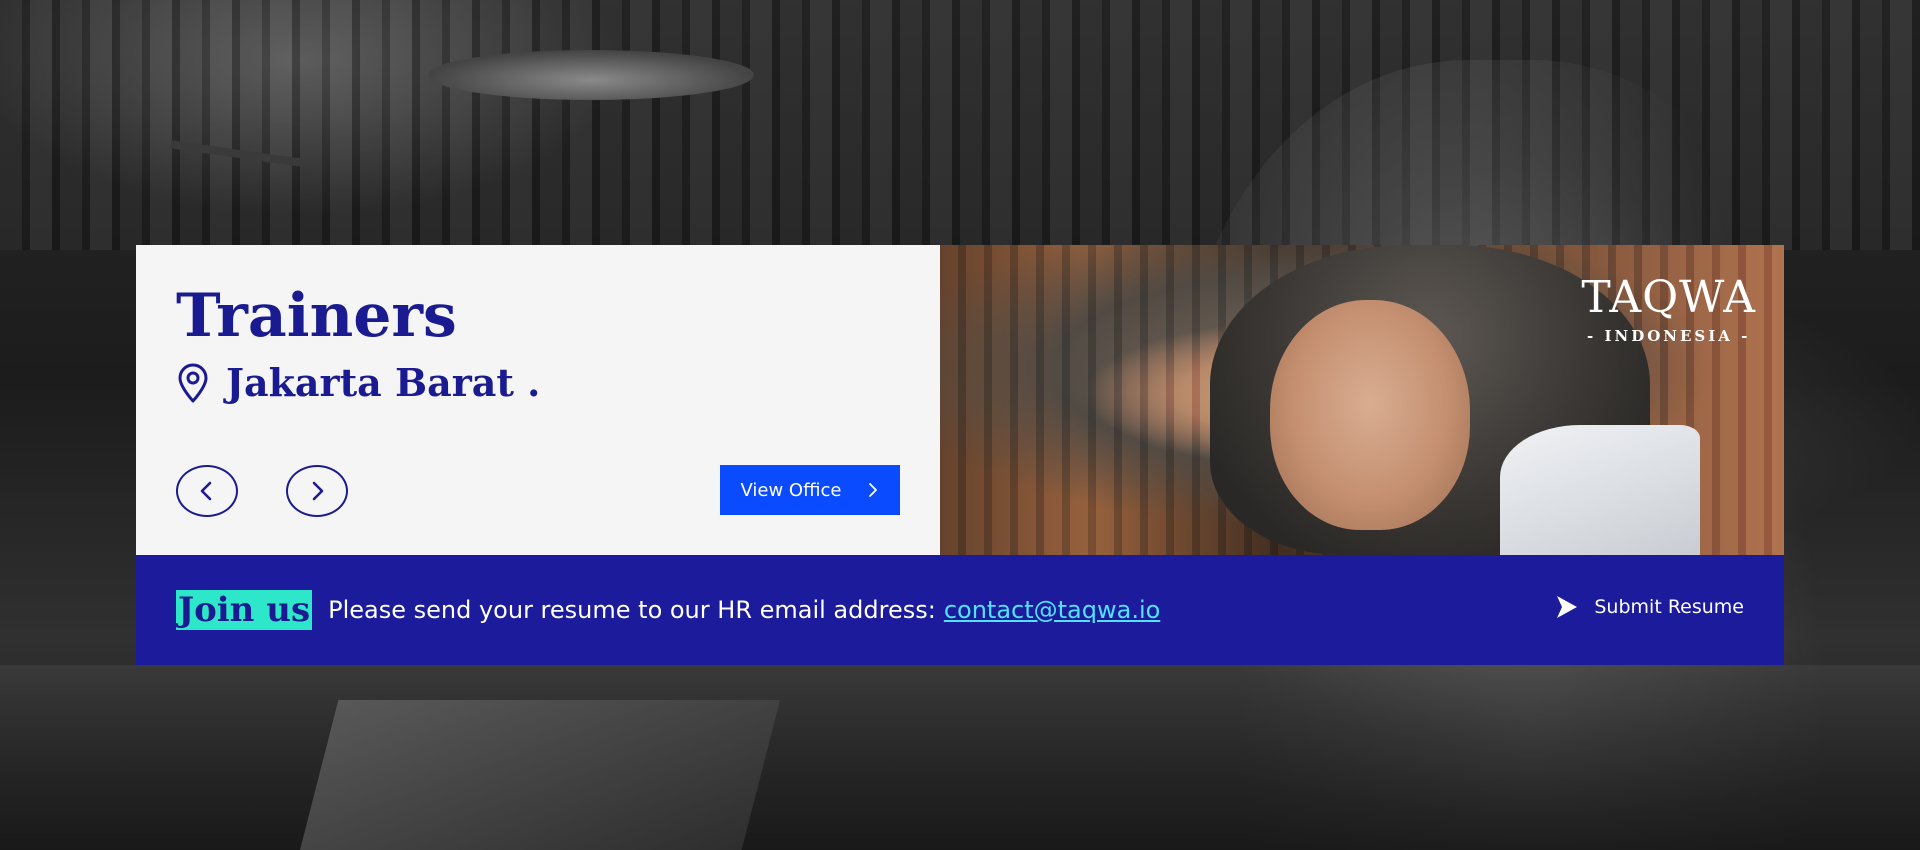  What do you see at coordinates (1052, 610) in the screenshot?
I see `hr-email-link: contact@taqwa.io` at bounding box center [1052, 610].